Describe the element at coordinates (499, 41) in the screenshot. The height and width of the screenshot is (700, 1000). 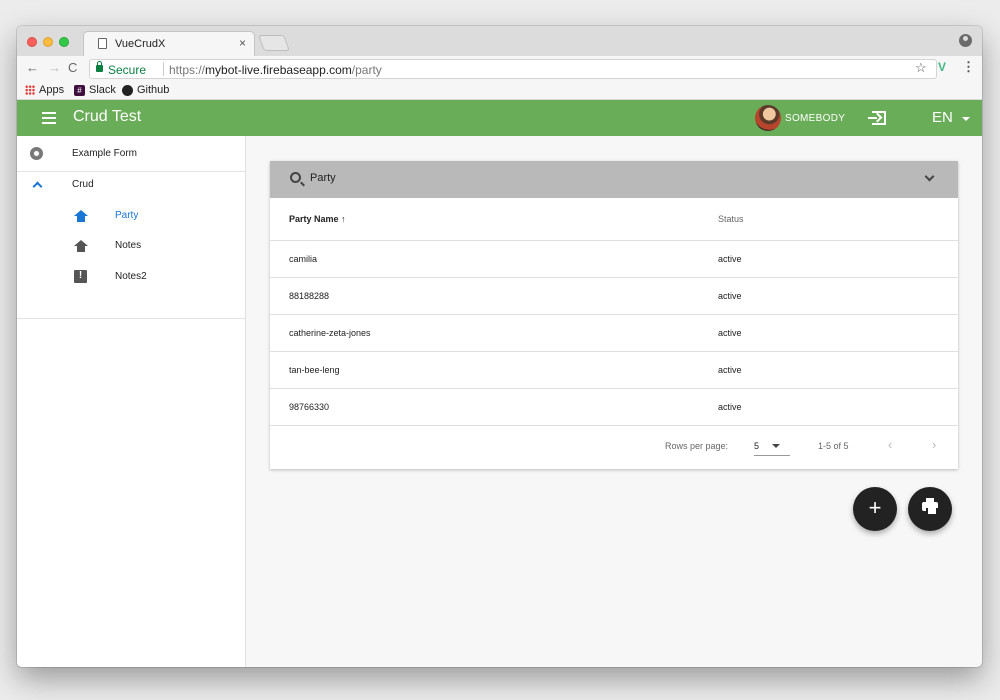
I see `tab-strip: VueCrudX ×` at that location.